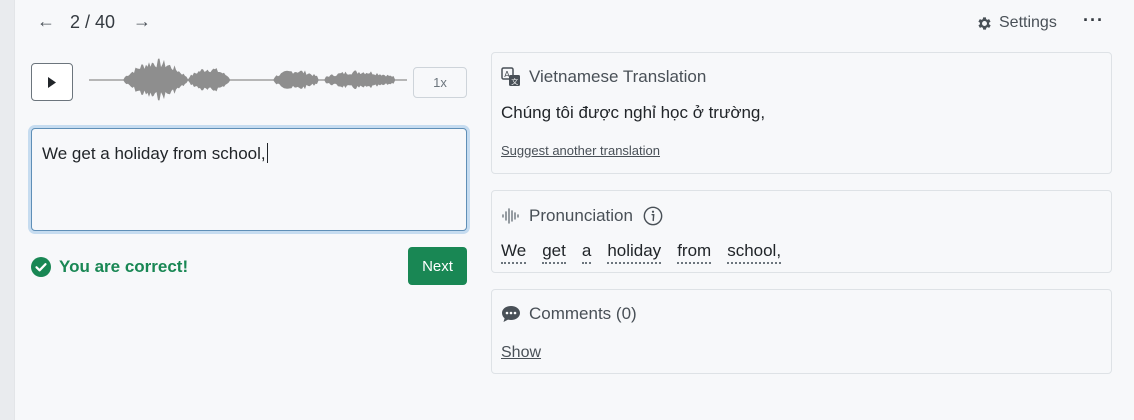 Image resolution: width=1134 pixels, height=420 pixels. What do you see at coordinates (634, 252) in the screenshot?
I see `word-holiday: holiday` at bounding box center [634, 252].